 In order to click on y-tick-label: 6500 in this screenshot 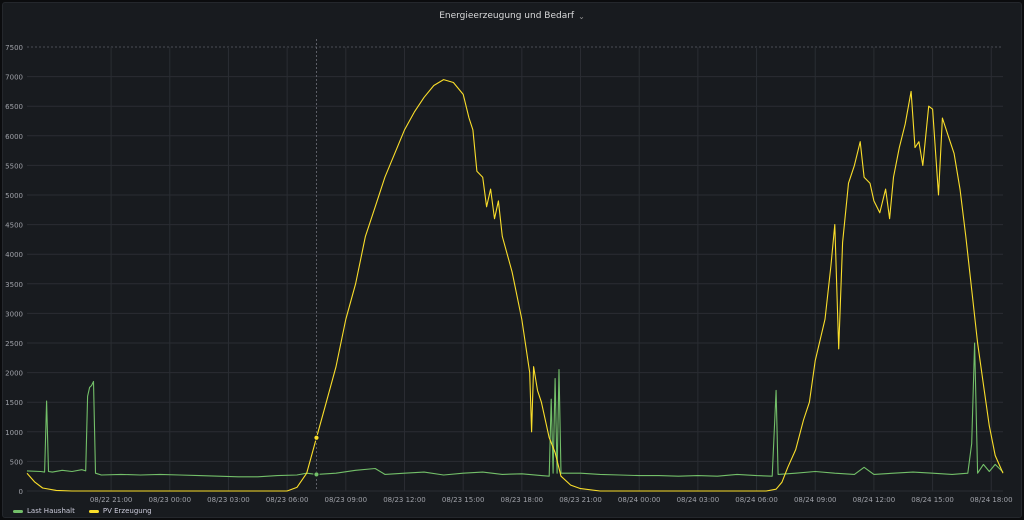, I will do `click(14, 107)`.